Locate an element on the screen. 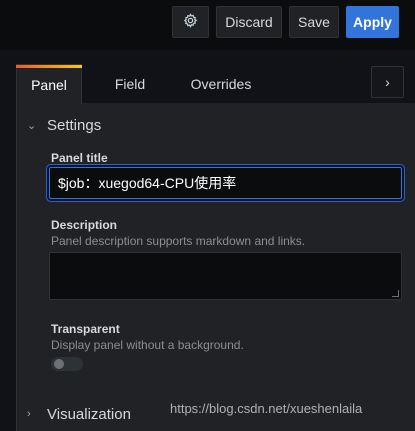 The width and height of the screenshot is (415, 431). panel-title-input: $job：xuegod64-CPU使用率 is located at coordinates (225, 183).